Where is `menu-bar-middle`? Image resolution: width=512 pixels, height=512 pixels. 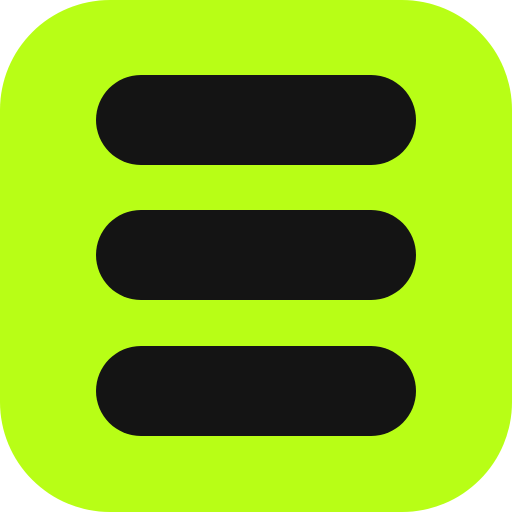
menu-bar-middle is located at coordinates (256, 255).